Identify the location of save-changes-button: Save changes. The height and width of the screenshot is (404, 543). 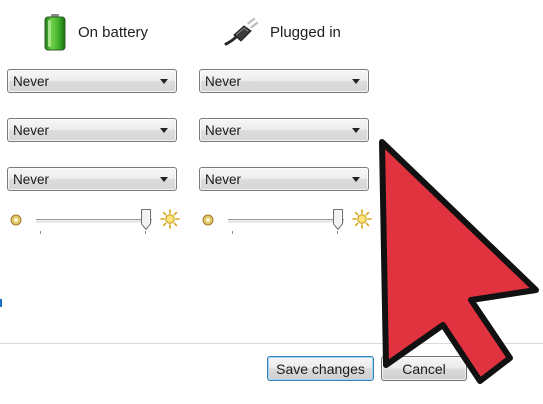
(320, 368).